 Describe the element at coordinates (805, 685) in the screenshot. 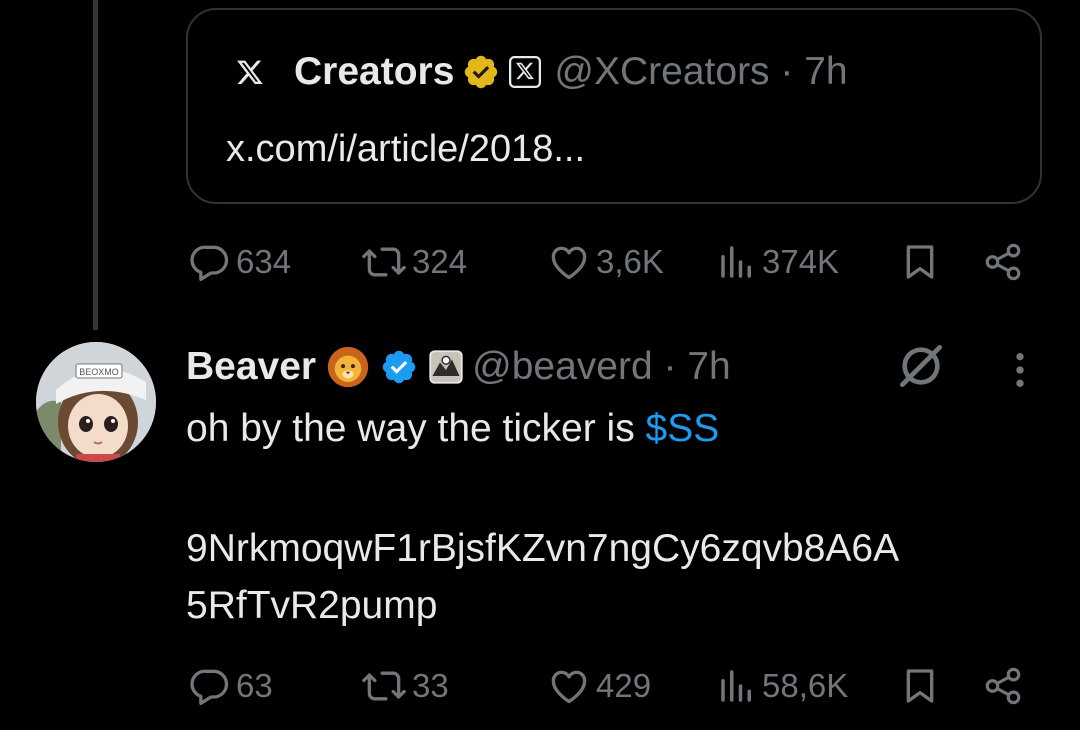

I see `views-count: 58,6K` at that location.